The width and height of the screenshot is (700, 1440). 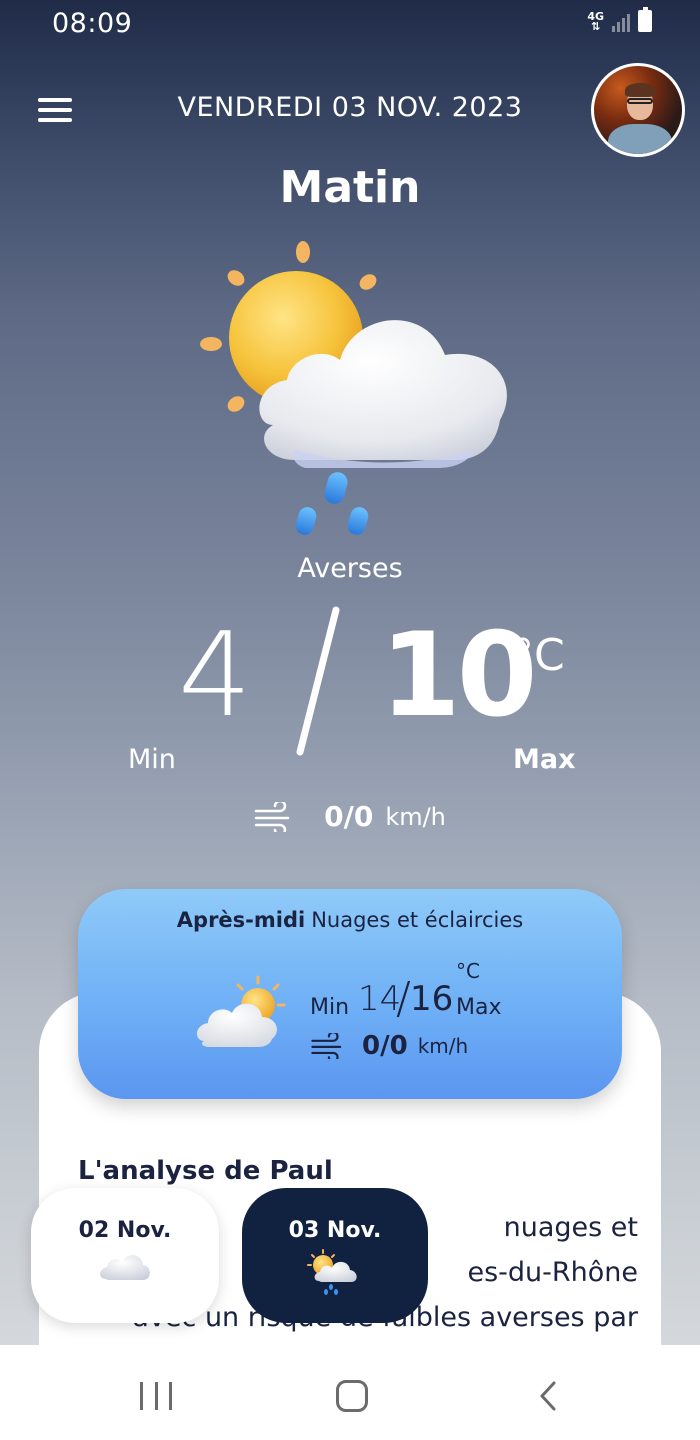 I want to click on afternoon-min-label: Min, so click(x=330, y=1007).